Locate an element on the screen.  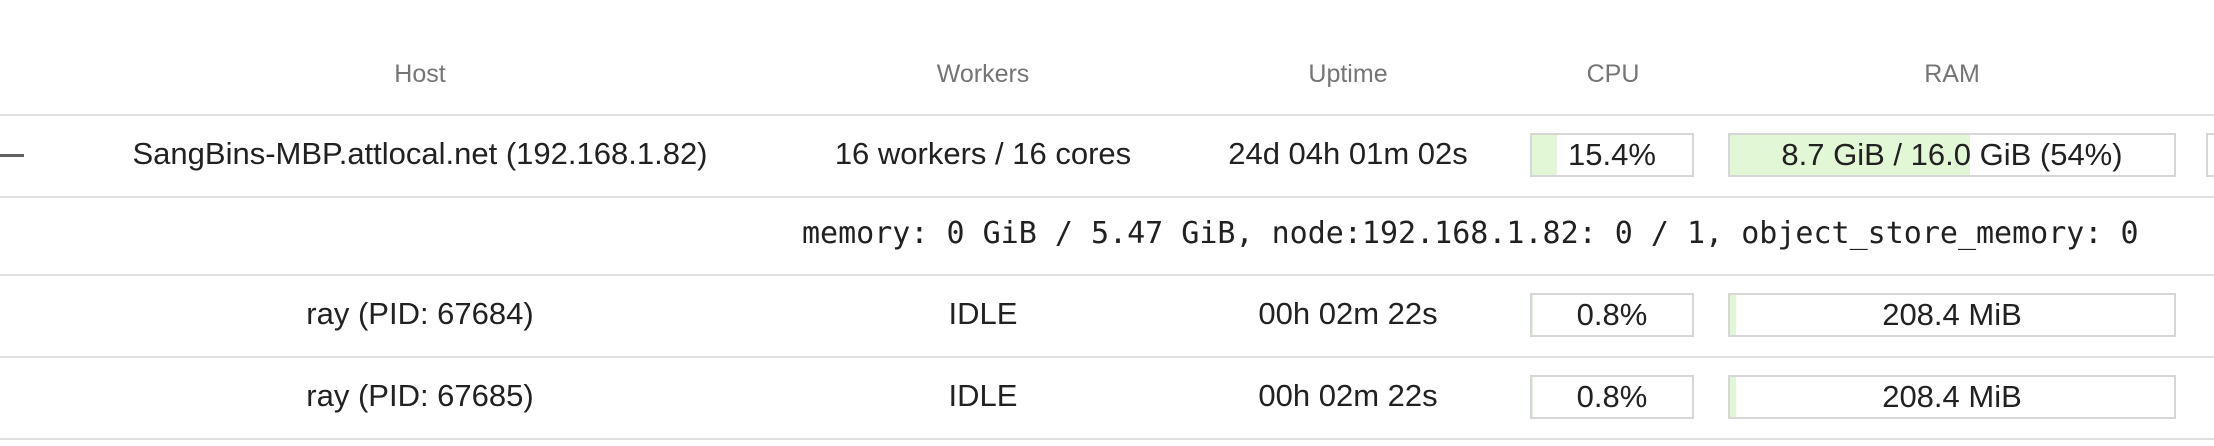
node-extra-bar is located at coordinates (2210, 155).